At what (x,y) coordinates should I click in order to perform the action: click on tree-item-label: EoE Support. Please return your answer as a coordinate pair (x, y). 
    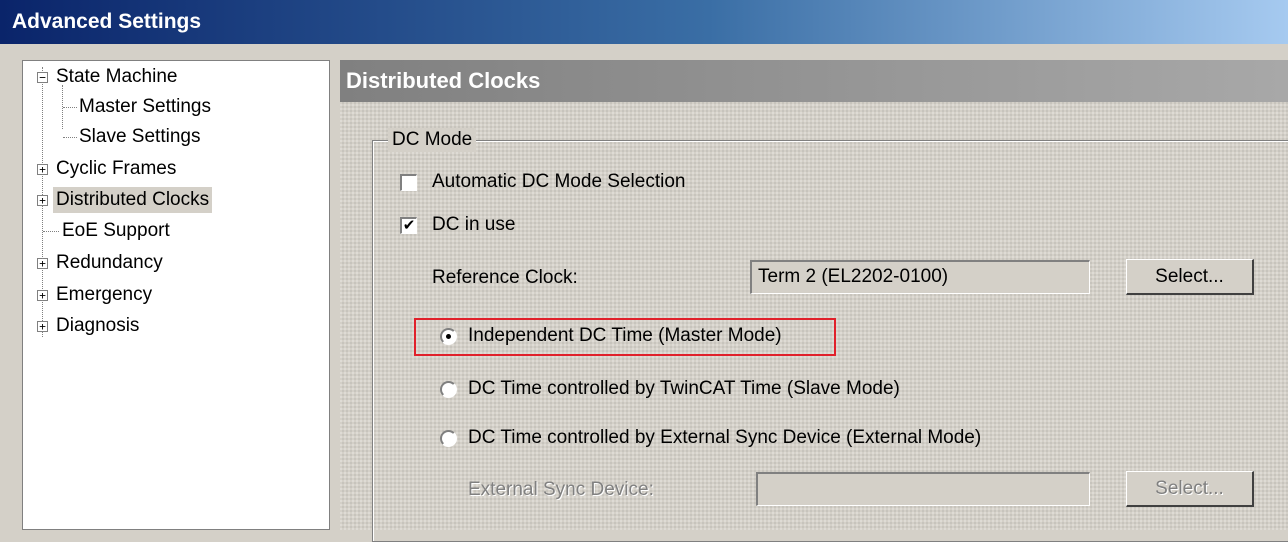
    Looking at the image, I should click on (116, 230).